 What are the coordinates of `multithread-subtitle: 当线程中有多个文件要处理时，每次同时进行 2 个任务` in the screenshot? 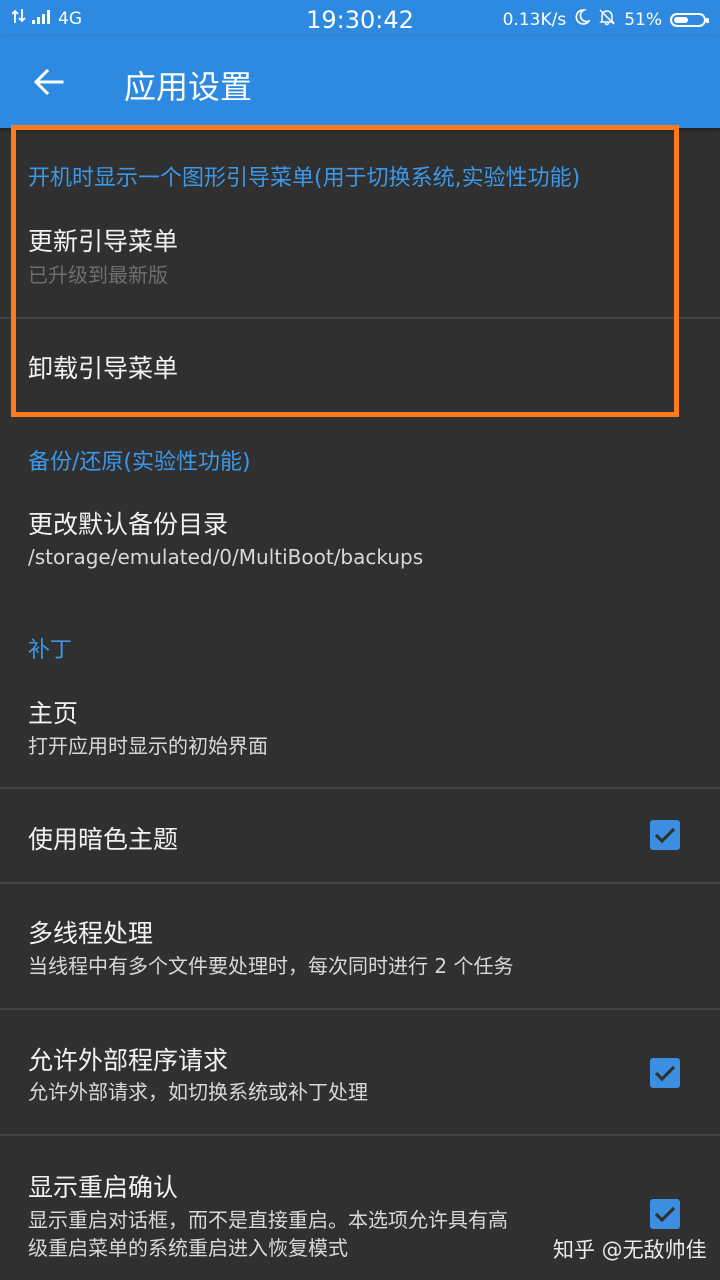 It's located at (271, 966).